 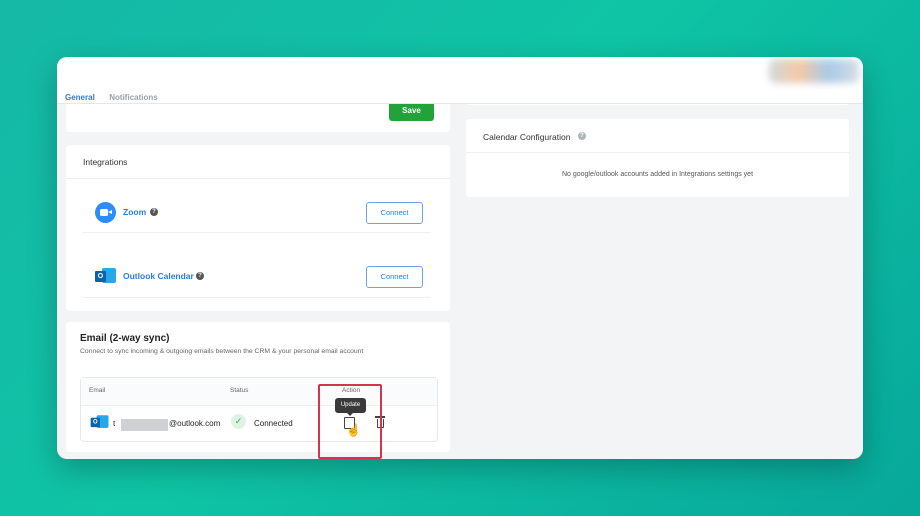 I want to click on action-highlight-box, so click(x=350, y=421).